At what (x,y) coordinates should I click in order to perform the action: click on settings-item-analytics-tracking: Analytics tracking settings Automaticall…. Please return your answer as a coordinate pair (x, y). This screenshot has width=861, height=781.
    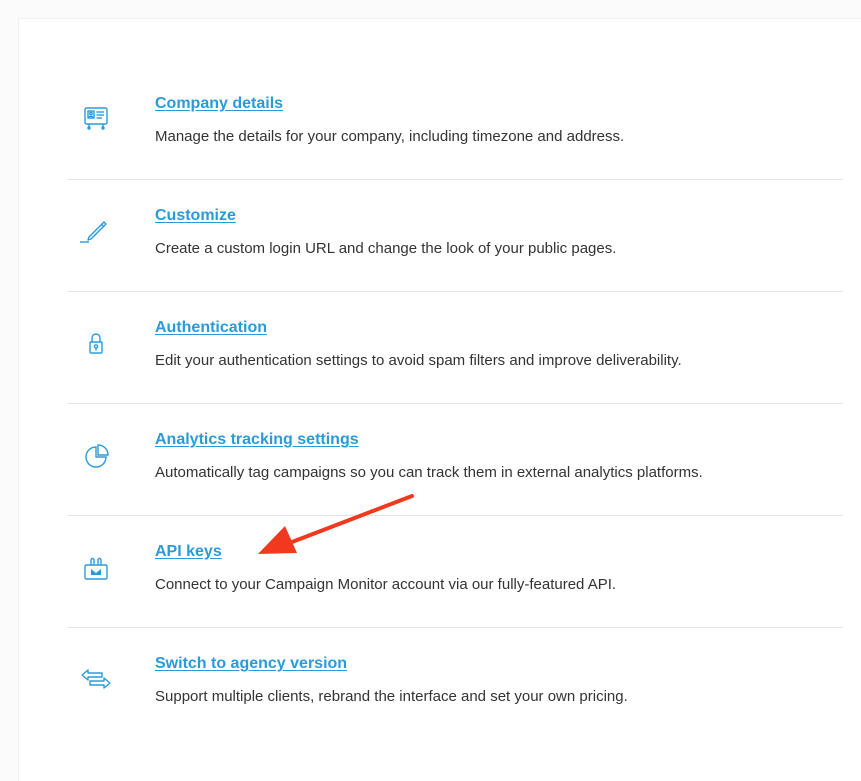
    Looking at the image, I should click on (455, 460).